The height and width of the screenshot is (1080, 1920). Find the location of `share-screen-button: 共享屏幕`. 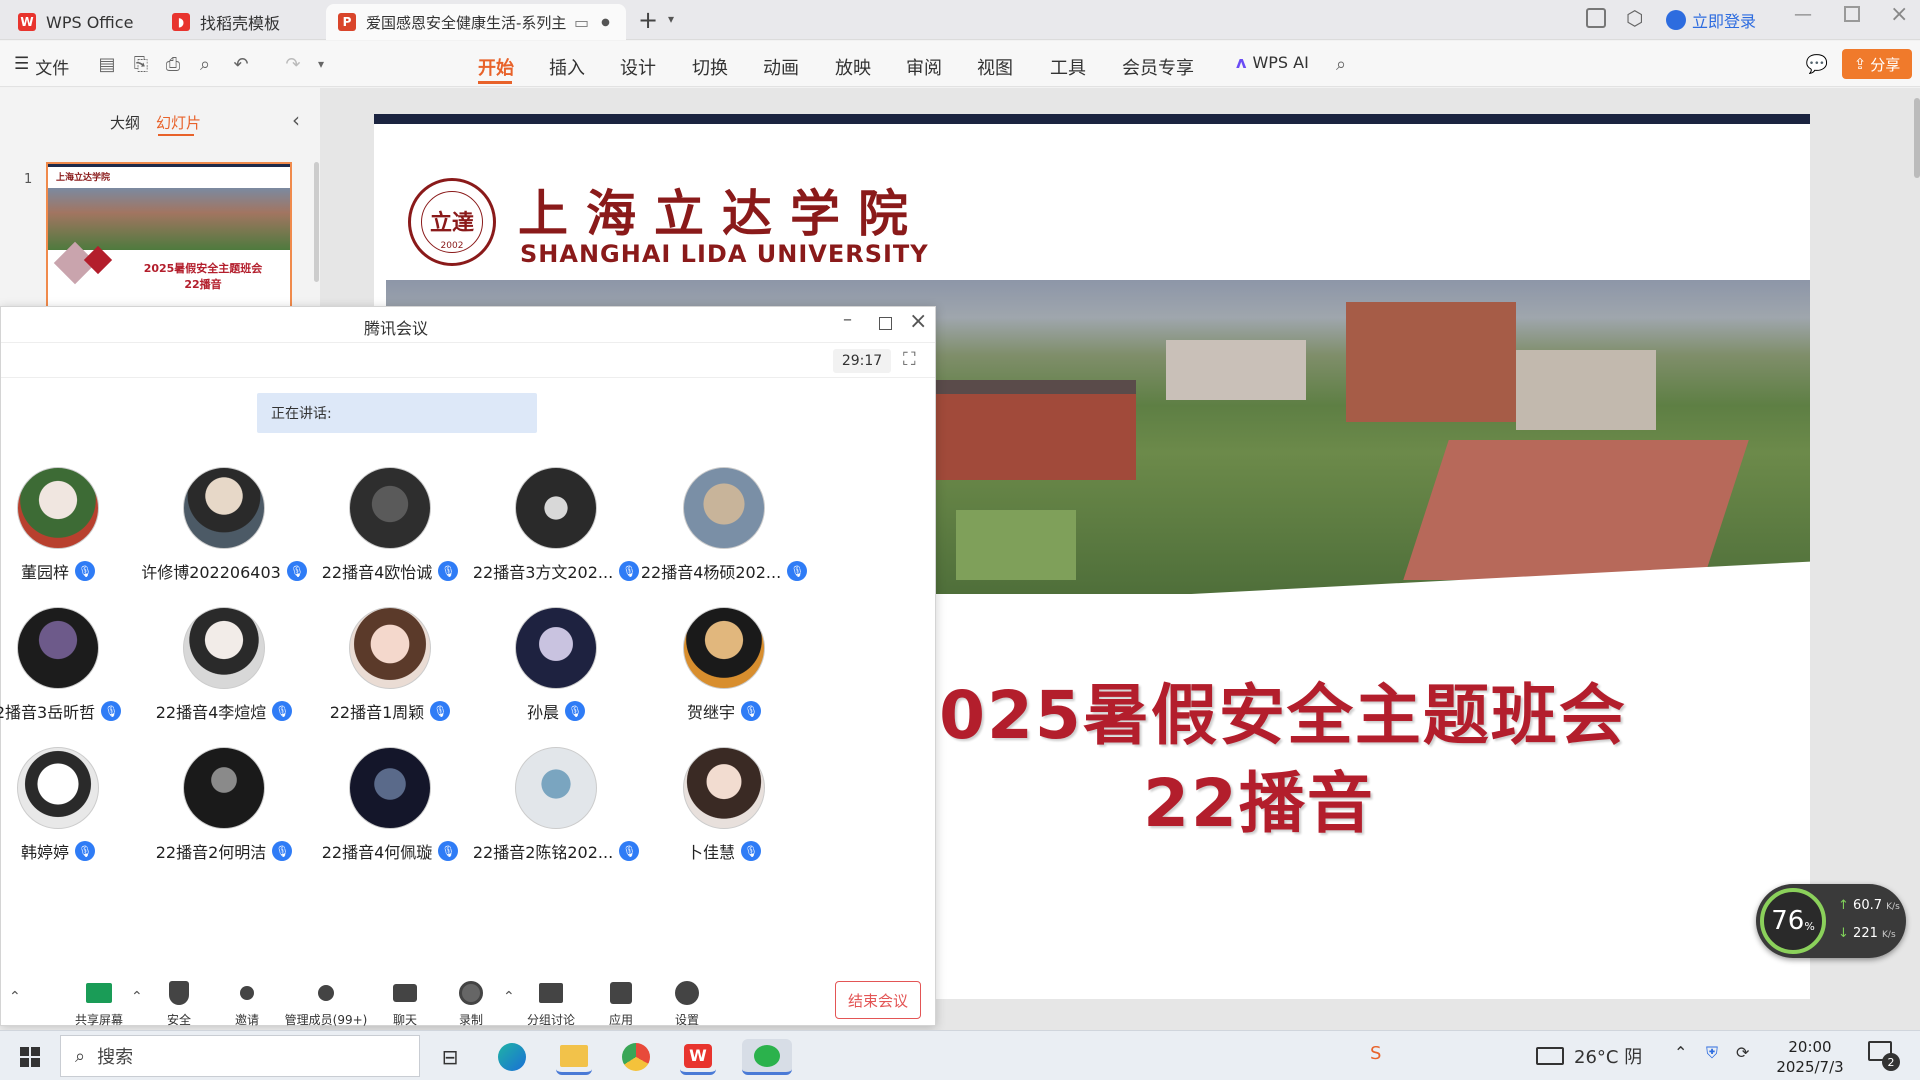

share-screen-button: 共享屏幕 is located at coordinates (99, 1003).